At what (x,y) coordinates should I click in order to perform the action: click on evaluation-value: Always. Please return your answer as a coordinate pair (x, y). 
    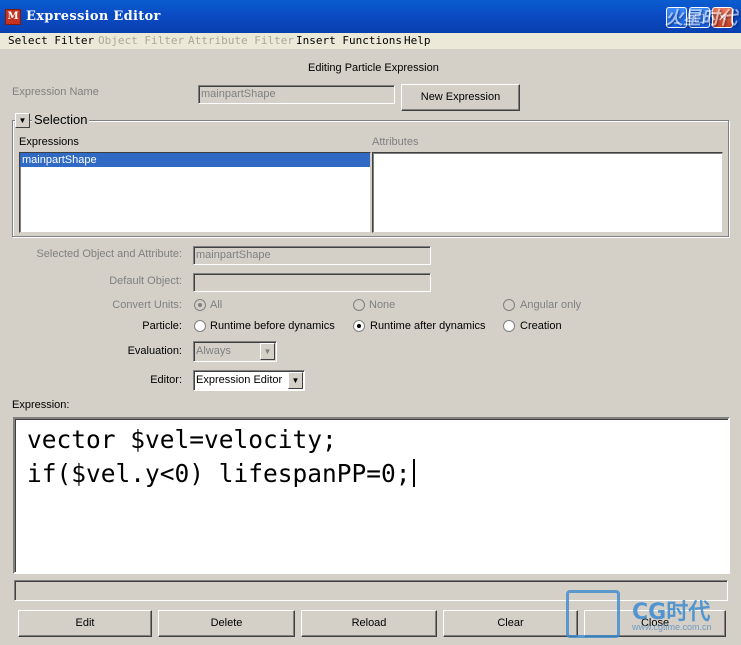
    Looking at the image, I should click on (213, 351).